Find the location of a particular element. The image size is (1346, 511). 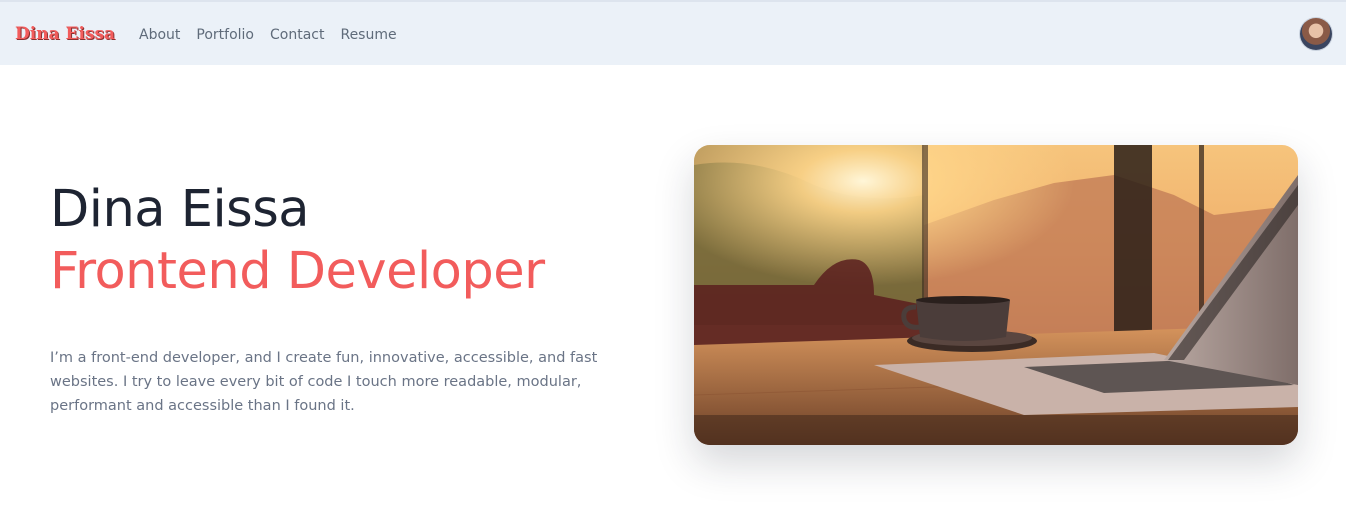

nav-link-contact: Contact is located at coordinates (297, 35).